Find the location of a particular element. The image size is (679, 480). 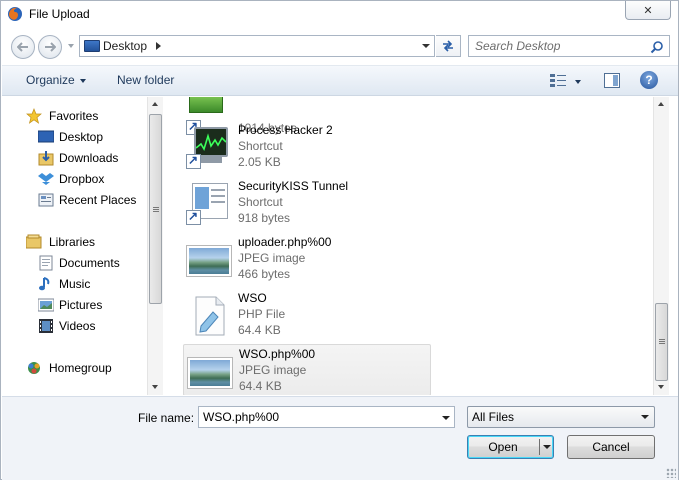

nav-item-recent-places: Recent Places is located at coordinates (98, 200).